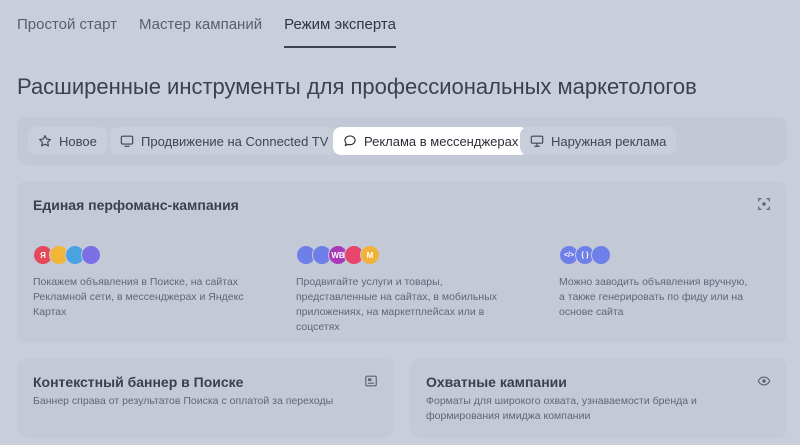  I want to click on chip-label: Наружная реклама, so click(609, 141).